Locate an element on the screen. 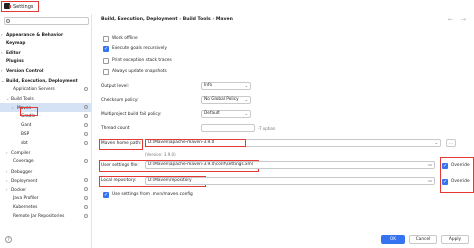 Image resolution: width=474 pixels, height=248 pixels. sidebar-item-sbt: sbt is located at coordinates (22, 143).